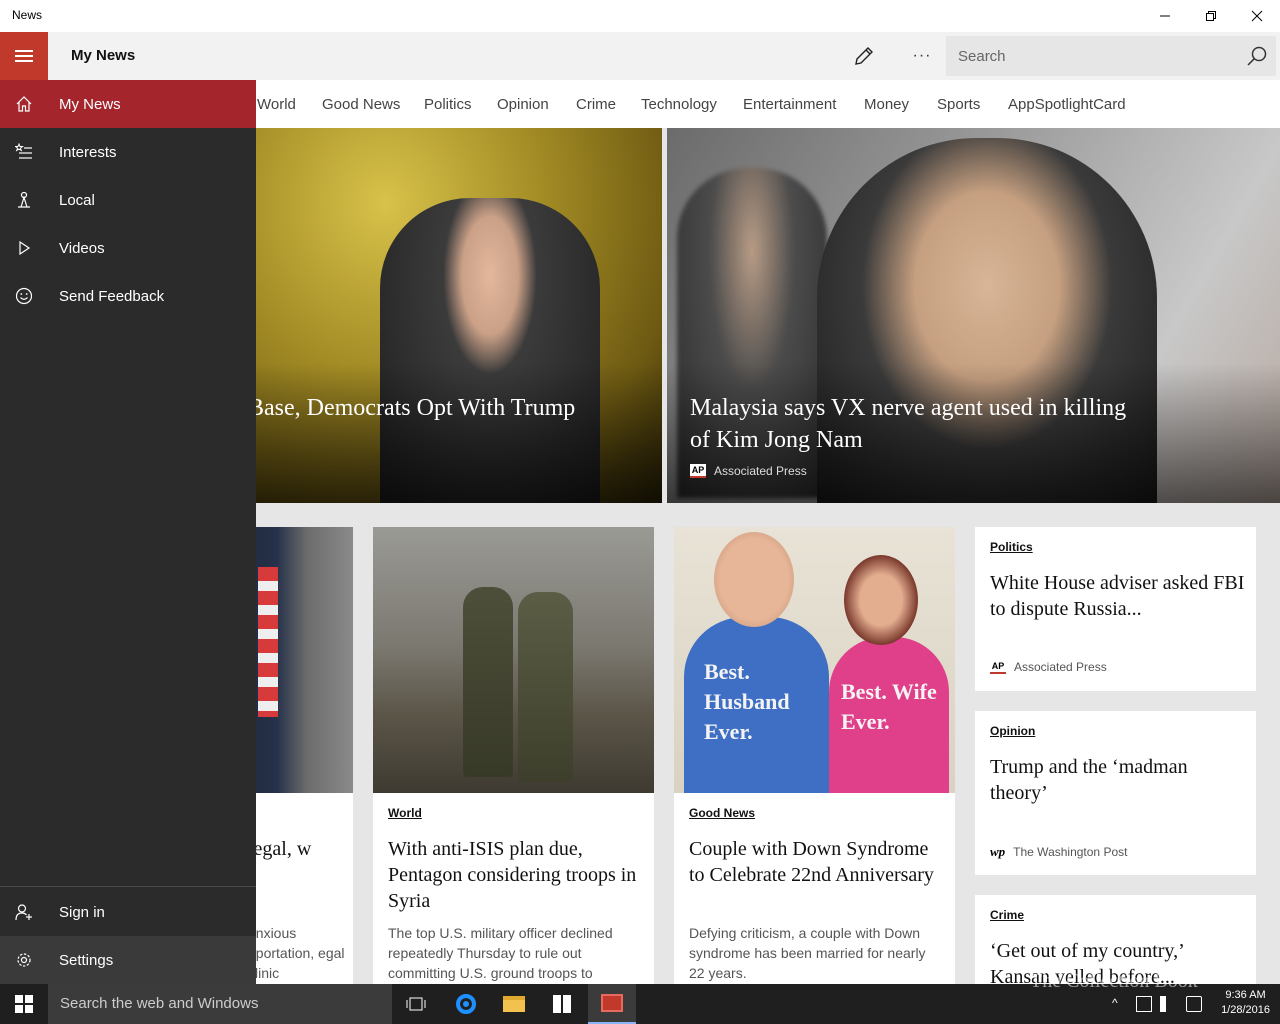 The height and width of the screenshot is (1024, 1280). I want to click on watermark: The Collection Book, so click(1114, 981).